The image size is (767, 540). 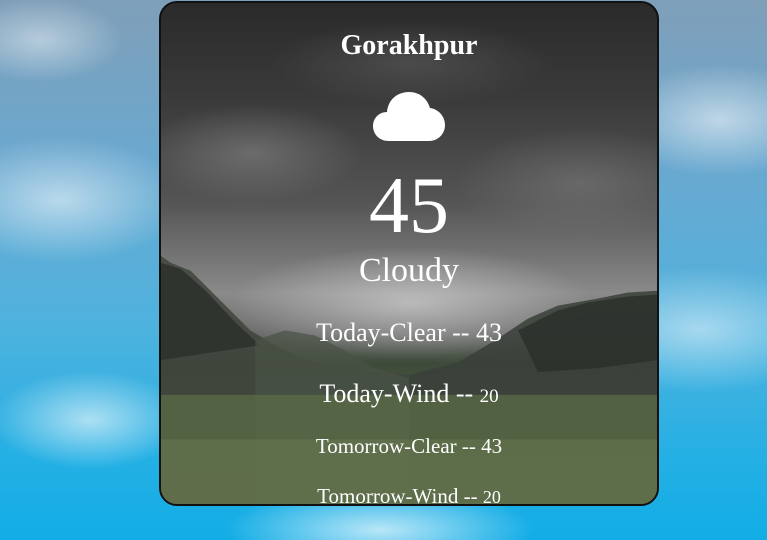 What do you see at coordinates (386, 446) in the screenshot?
I see `tomorrow-clear-label: Tomorrow-Clear` at bounding box center [386, 446].